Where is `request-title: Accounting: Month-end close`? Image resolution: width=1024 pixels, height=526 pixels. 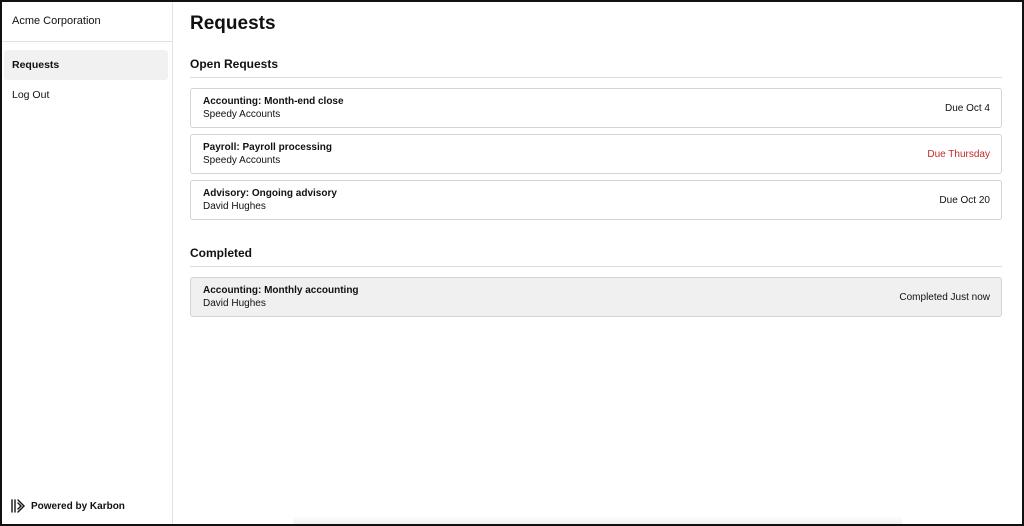 request-title: Accounting: Month-end close is located at coordinates (273, 101).